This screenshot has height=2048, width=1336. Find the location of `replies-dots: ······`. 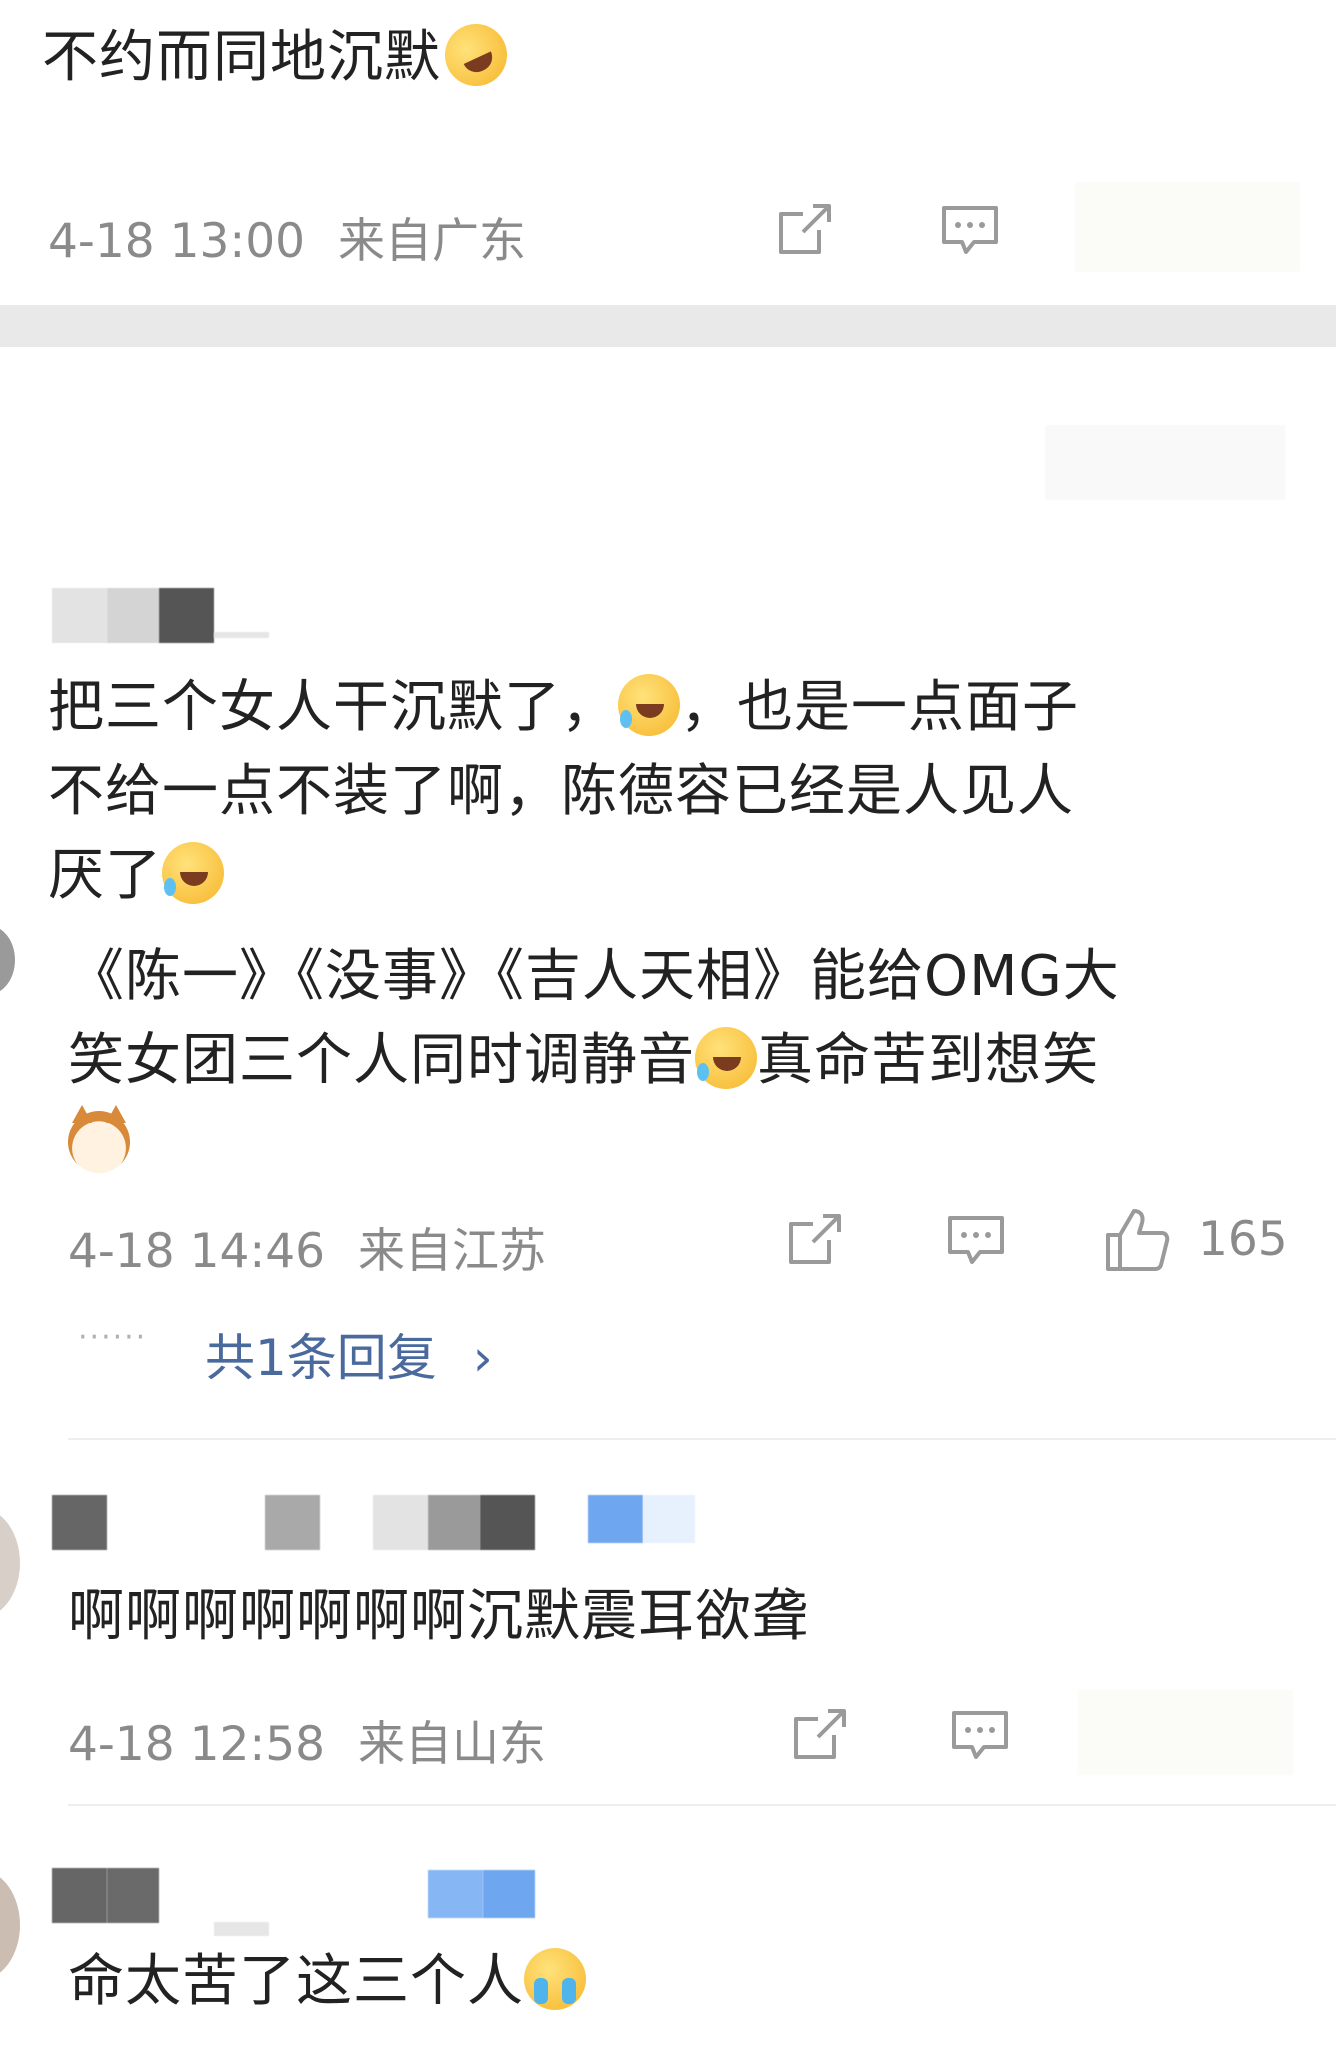

replies-dots: ······ is located at coordinates (113, 1337).